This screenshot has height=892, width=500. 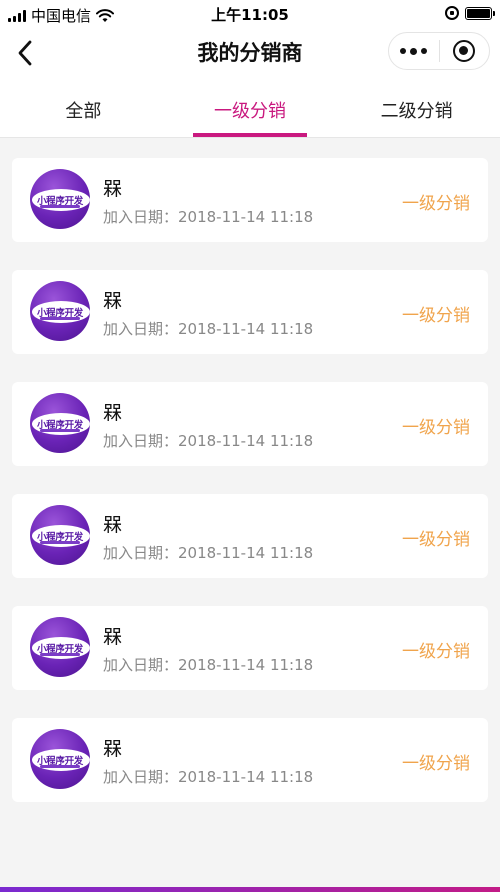 I want to click on target-icon, so click(x=464, y=51).